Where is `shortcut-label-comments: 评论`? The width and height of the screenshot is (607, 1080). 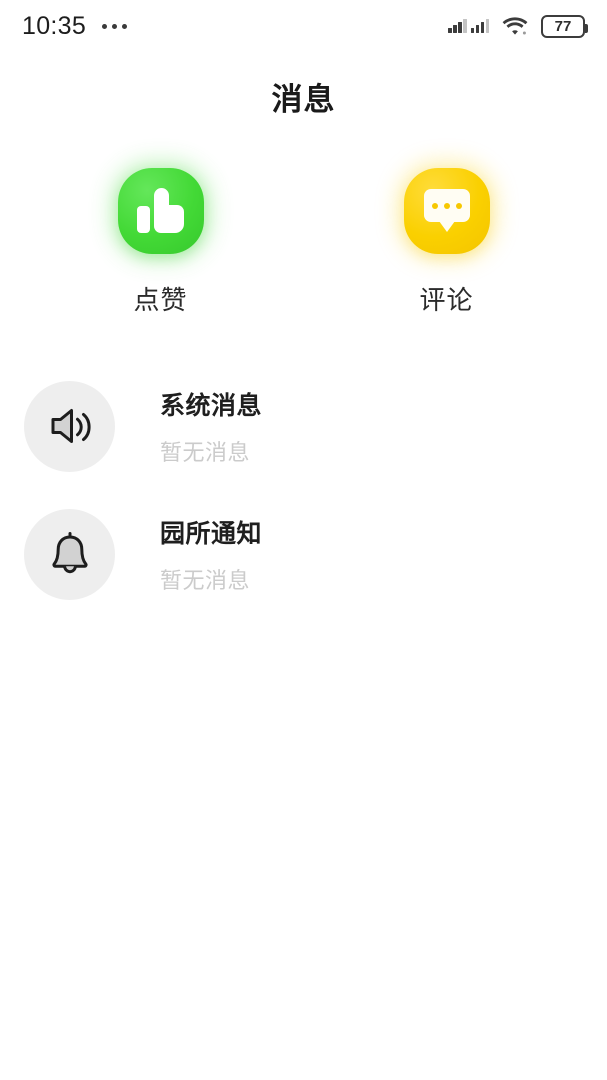
shortcut-label-comments: 评论 is located at coordinates (446, 300).